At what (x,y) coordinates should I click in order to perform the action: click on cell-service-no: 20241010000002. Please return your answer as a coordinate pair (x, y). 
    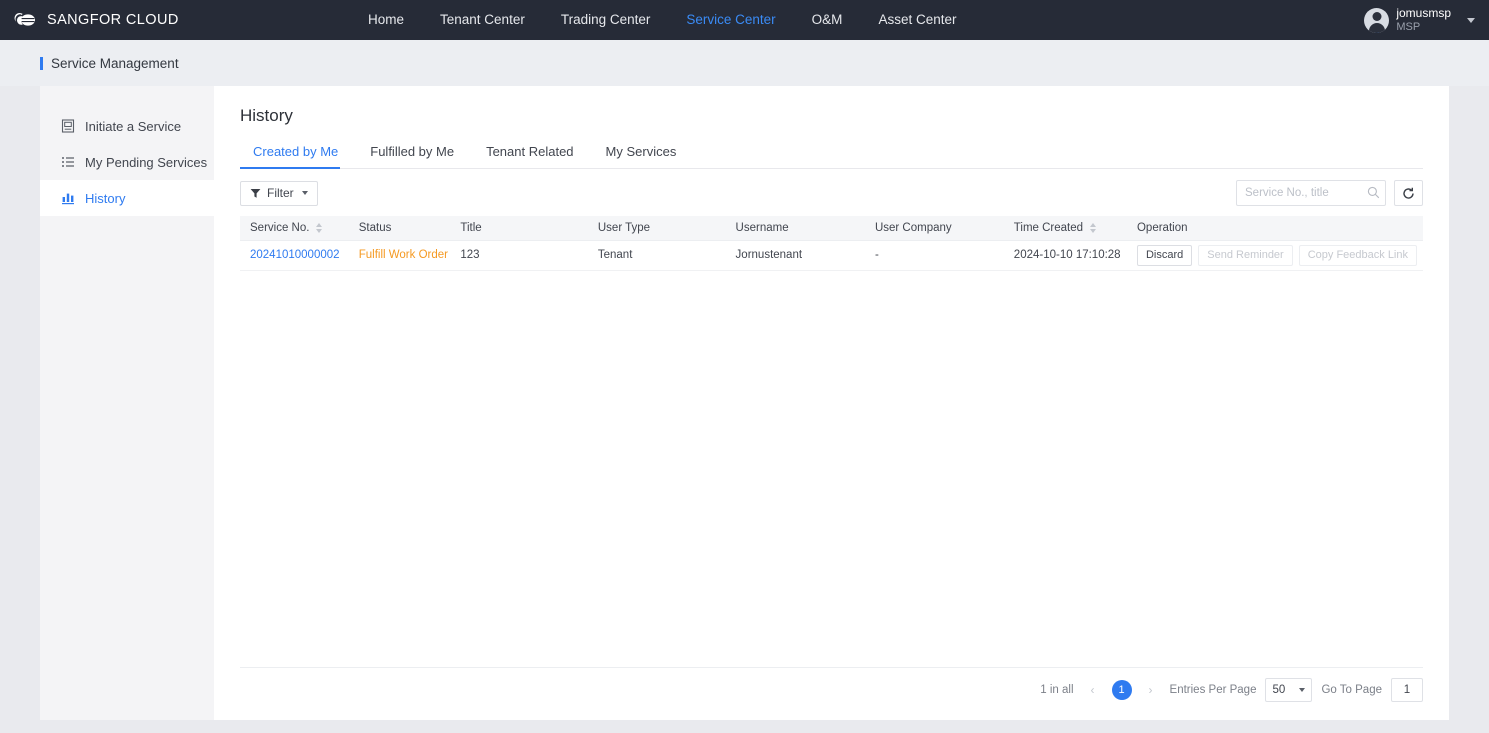
    Looking at the image, I should click on (294, 255).